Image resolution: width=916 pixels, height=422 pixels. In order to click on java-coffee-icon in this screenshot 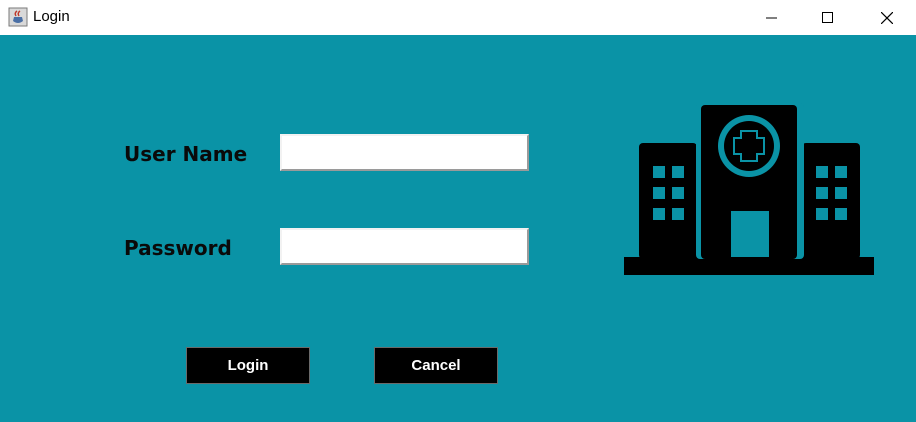, I will do `click(18, 17)`.